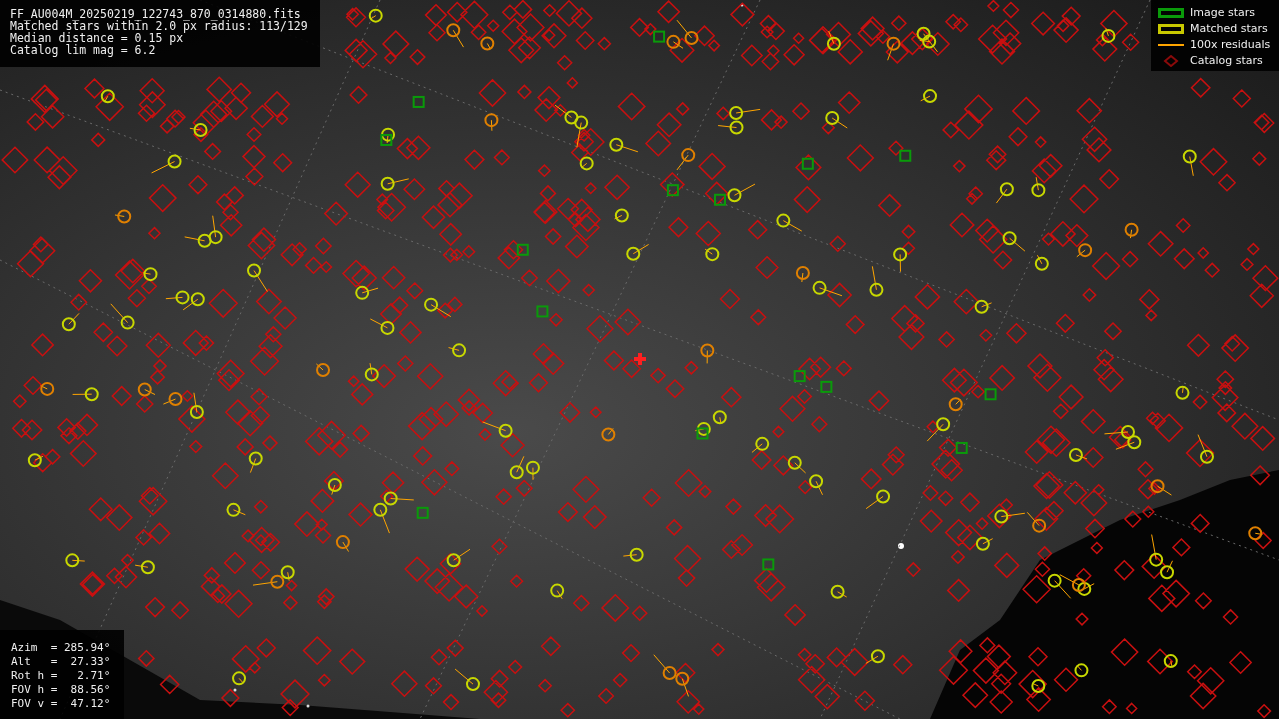 Image resolution: width=1279 pixels, height=719 pixels. Describe the element at coordinates (1171, 45) in the screenshot. I see `residual-line-icon` at that location.